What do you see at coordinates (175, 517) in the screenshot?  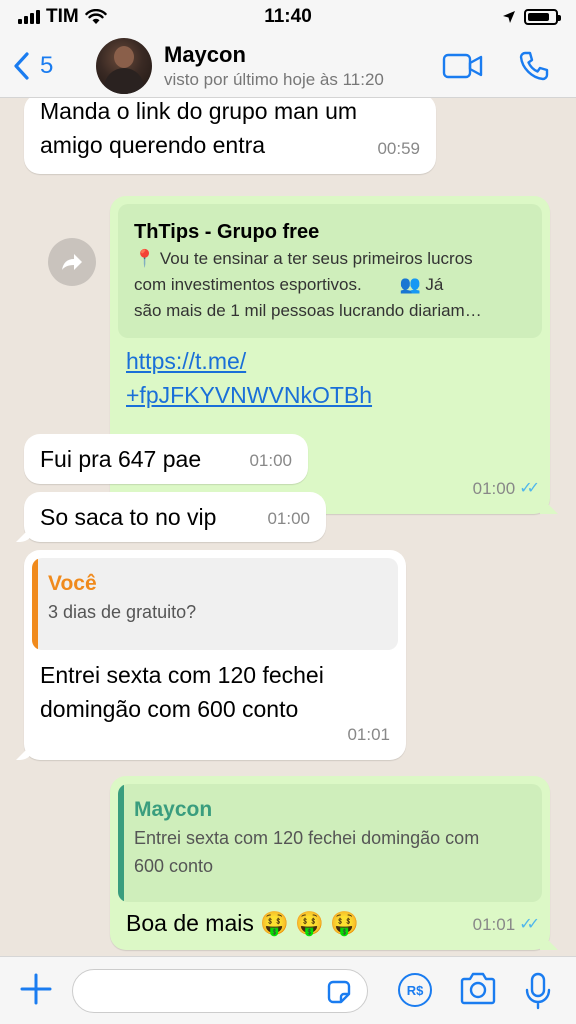 I see `message-bubble: So saca to no vip 01:00` at bounding box center [175, 517].